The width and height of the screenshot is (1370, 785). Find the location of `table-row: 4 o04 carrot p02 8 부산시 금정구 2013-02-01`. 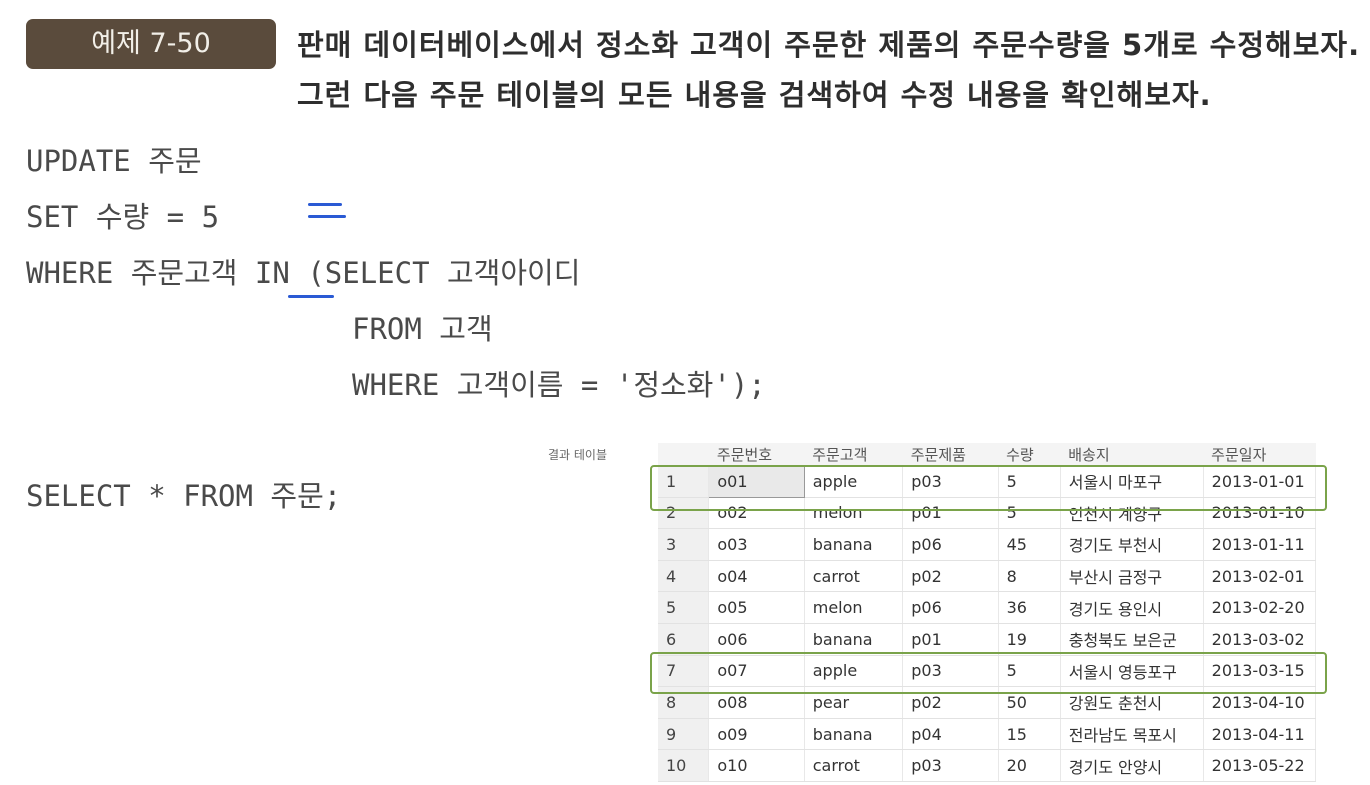

table-row: 4 o04 carrot p02 8 부산시 금정구 2013-02-01 is located at coordinates (987, 576).